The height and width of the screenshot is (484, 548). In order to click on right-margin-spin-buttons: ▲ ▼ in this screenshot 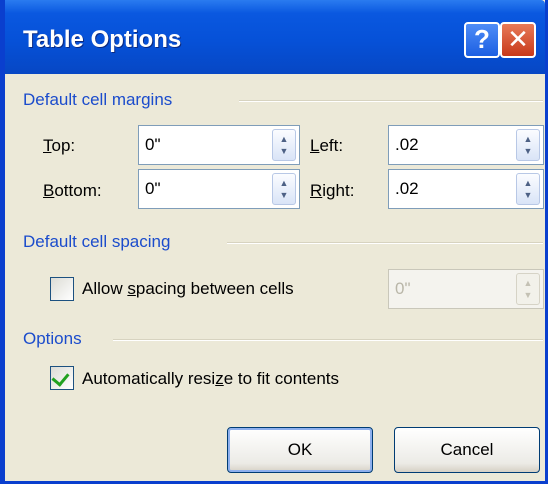, I will do `click(528, 189)`.